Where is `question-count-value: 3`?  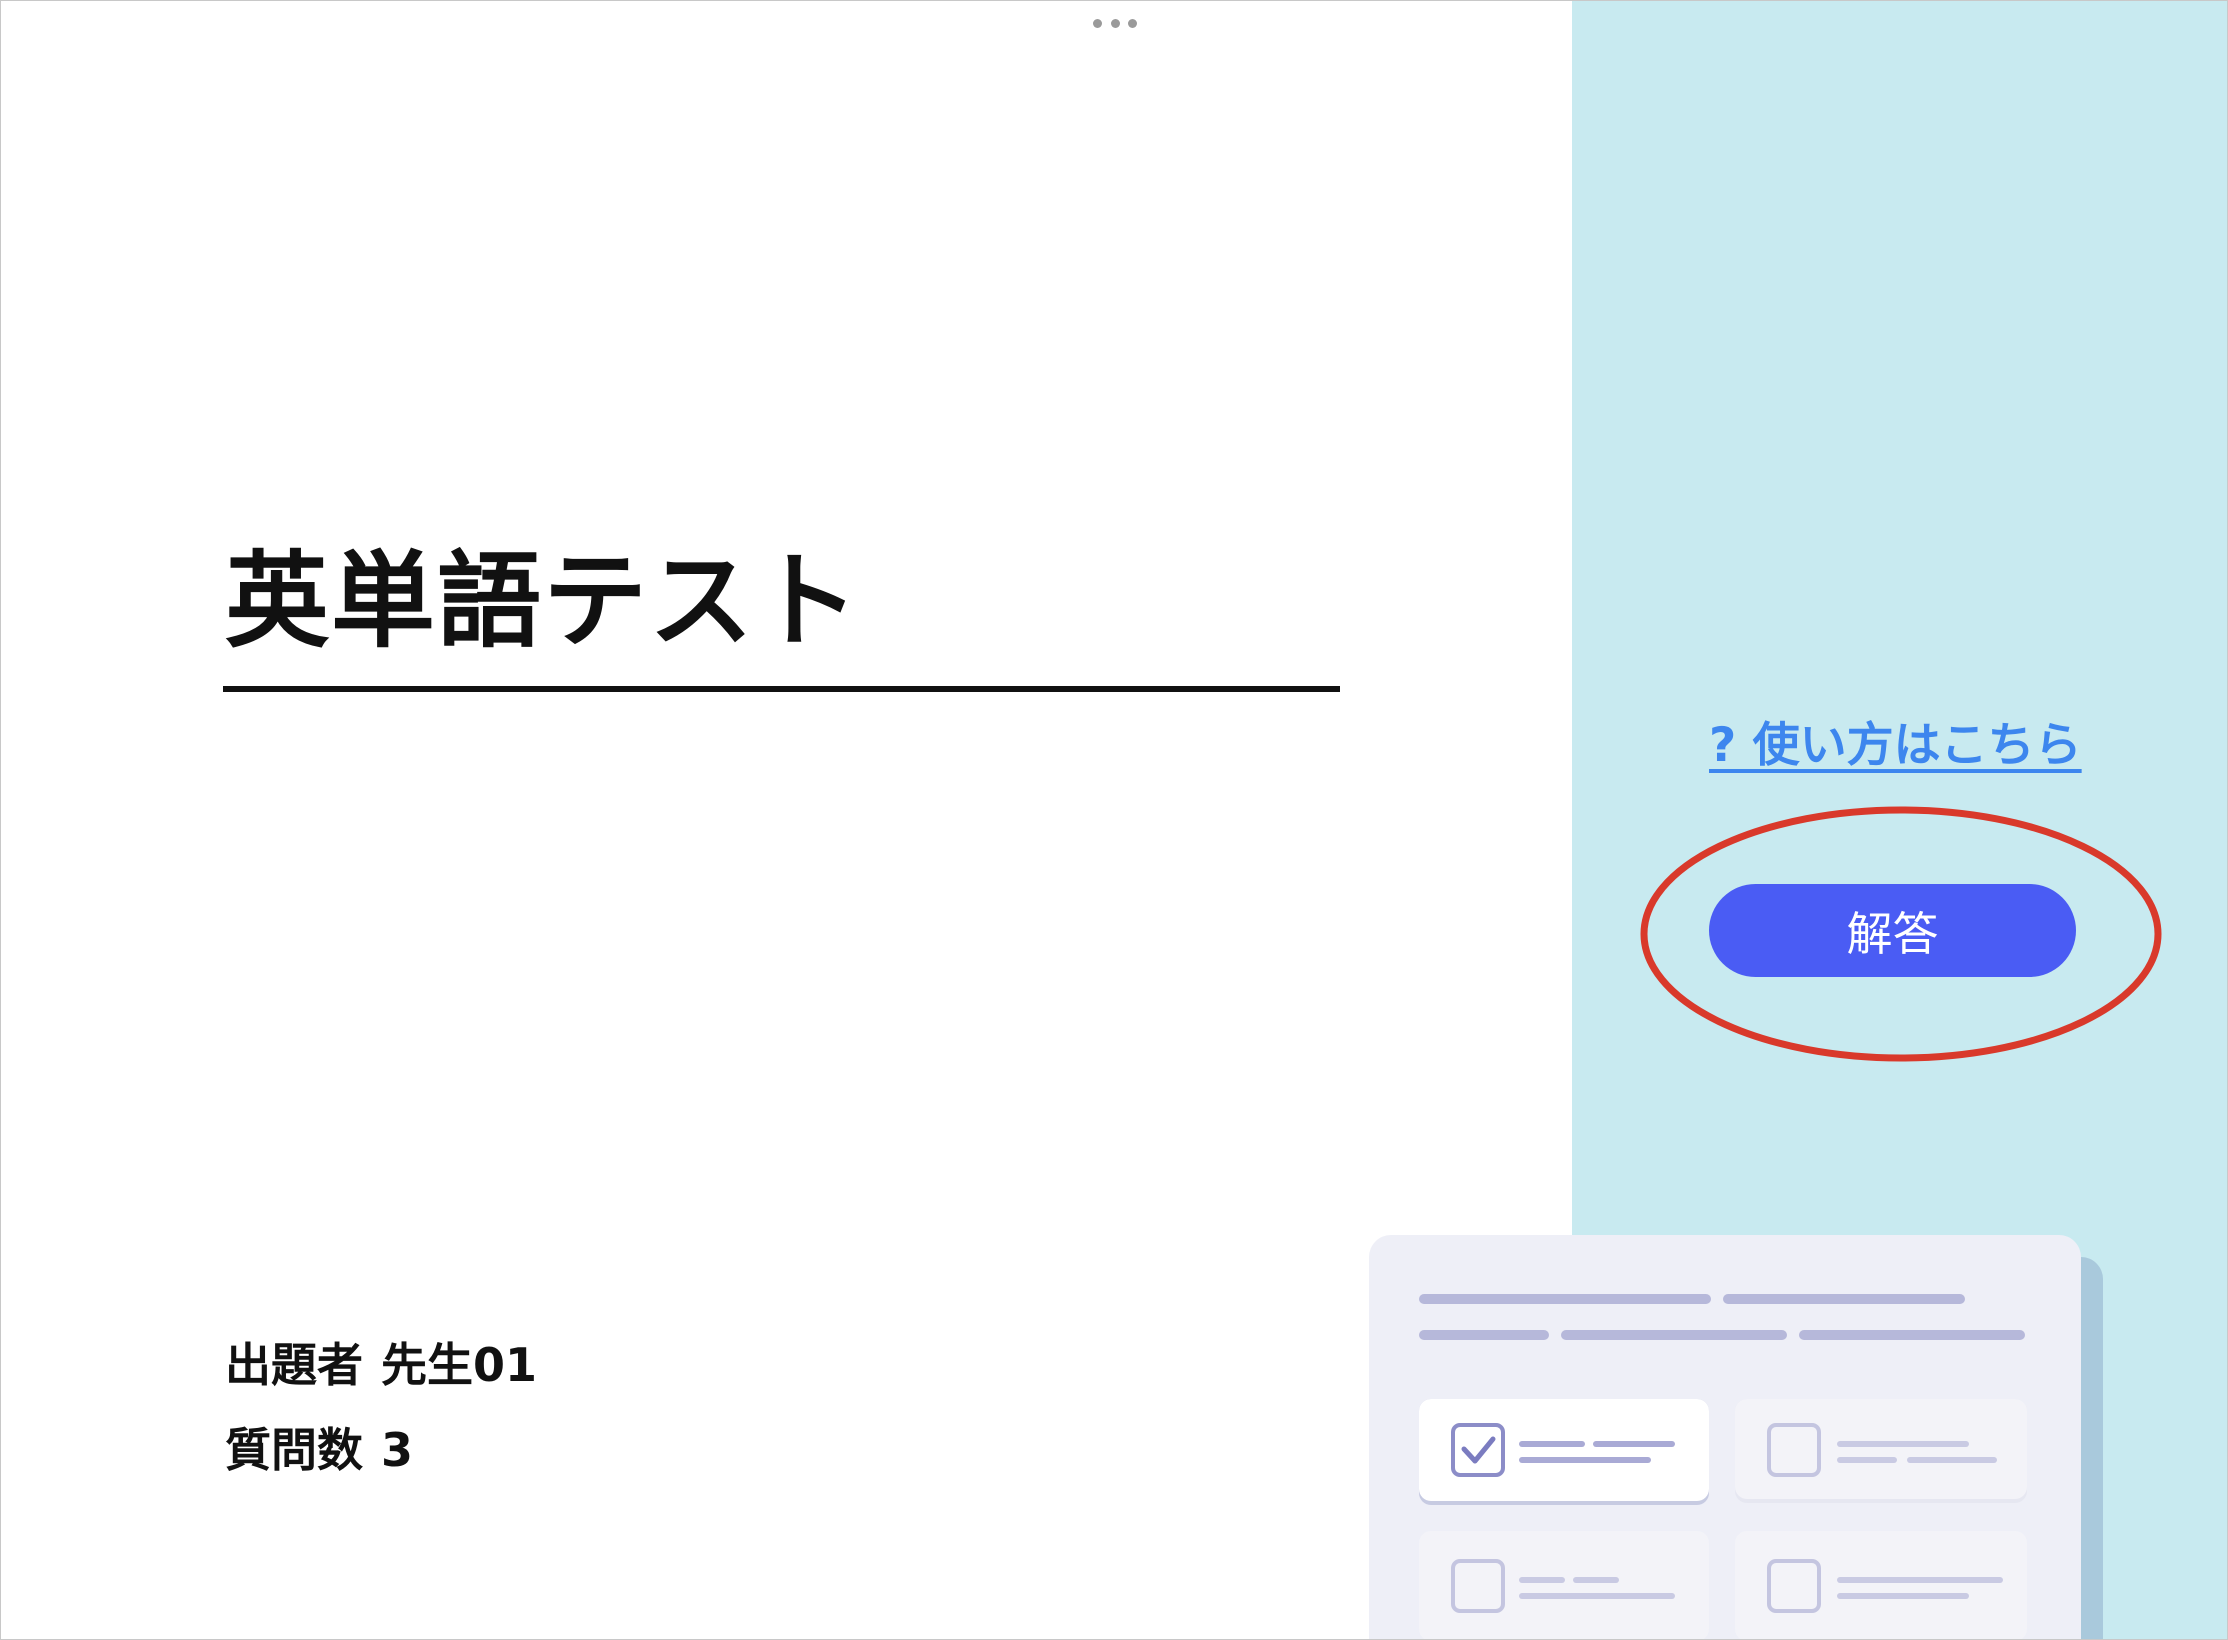
question-count-value: 3 is located at coordinates (397, 1450).